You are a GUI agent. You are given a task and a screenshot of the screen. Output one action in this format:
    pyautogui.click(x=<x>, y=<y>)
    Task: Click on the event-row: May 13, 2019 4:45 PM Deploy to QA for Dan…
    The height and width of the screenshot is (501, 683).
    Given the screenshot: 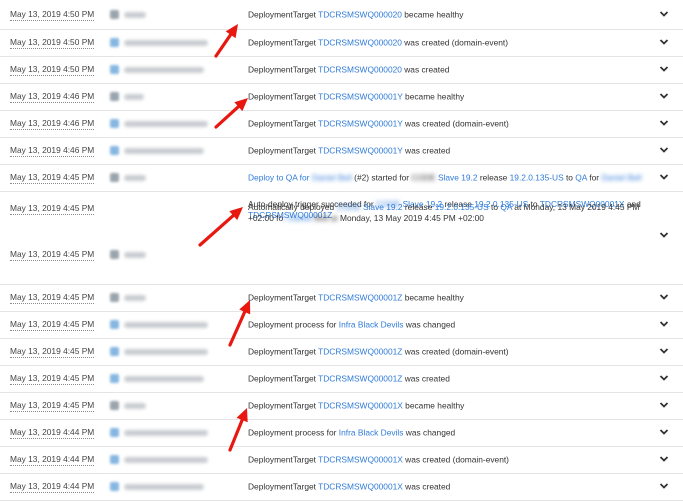 What is the action you would take?
    pyautogui.click(x=341, y=178)
    